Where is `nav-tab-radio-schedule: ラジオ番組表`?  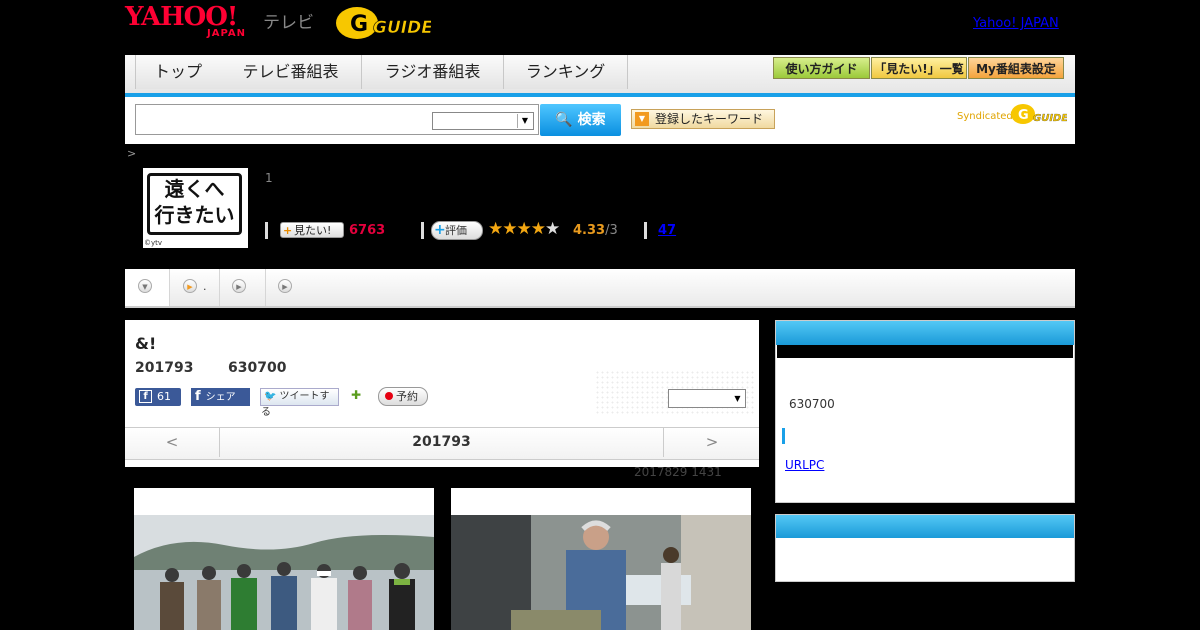
nav-tab-radio-schedule: ラジオ番組表 is located at coordinates (433, 72).